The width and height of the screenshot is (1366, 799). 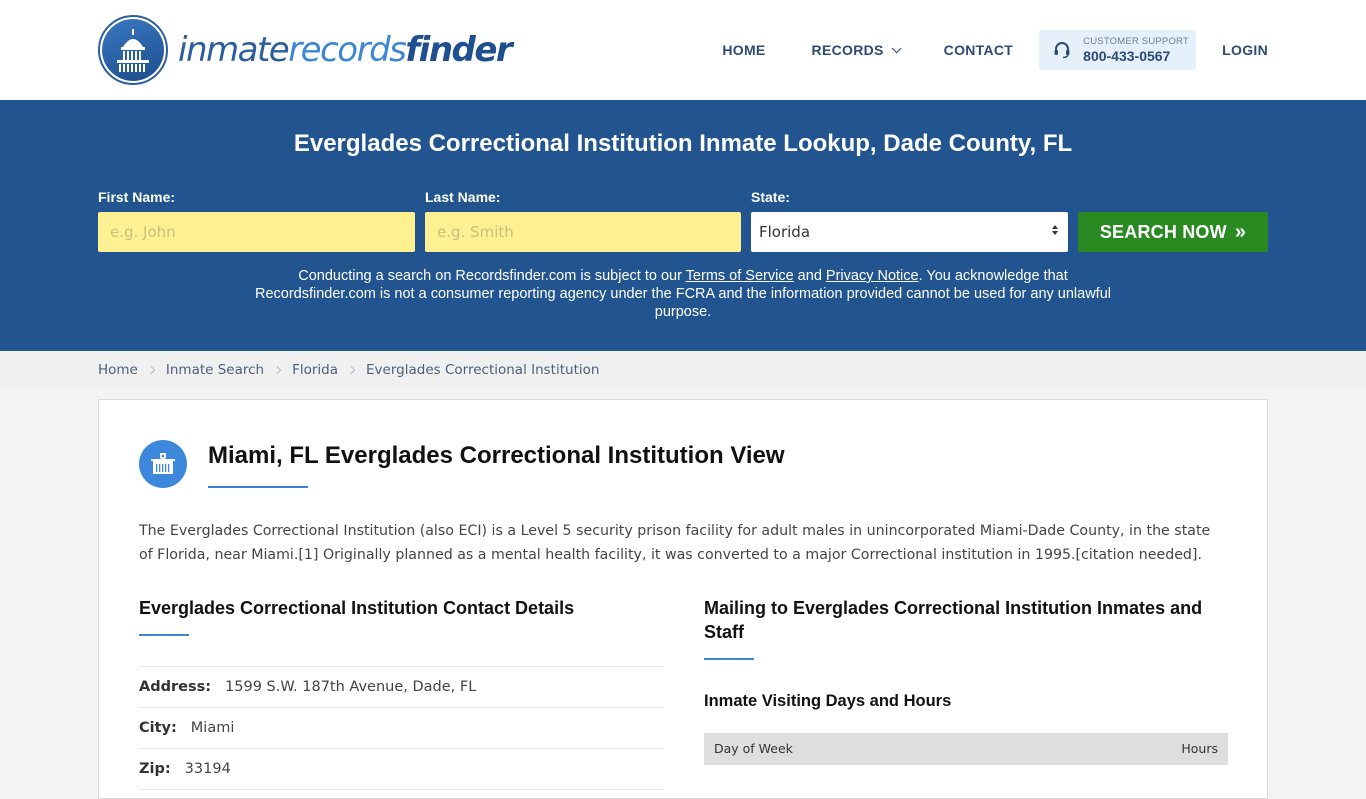 What do you see at coordinates (1136, 56) in the screenshot?
I see `support-phone: 800-433-0567` at bounding box center [1136, 56].